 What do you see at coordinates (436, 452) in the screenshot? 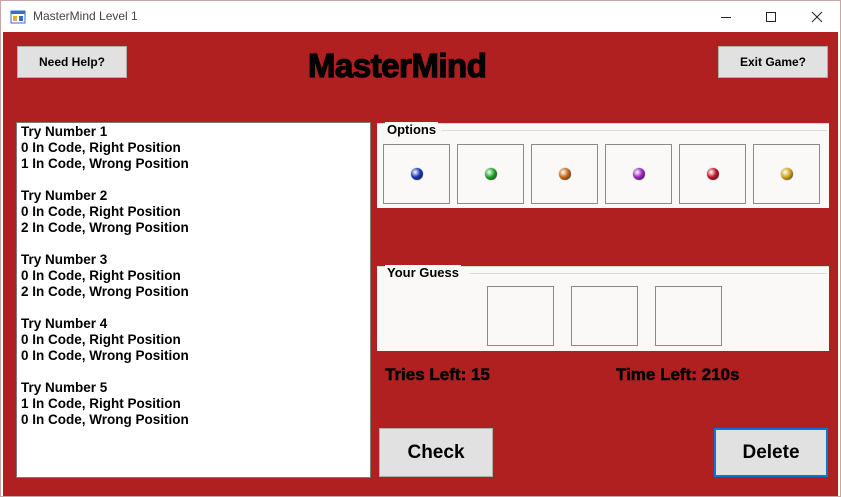
I see `check-button: Check` at bounding box center [436, 452].